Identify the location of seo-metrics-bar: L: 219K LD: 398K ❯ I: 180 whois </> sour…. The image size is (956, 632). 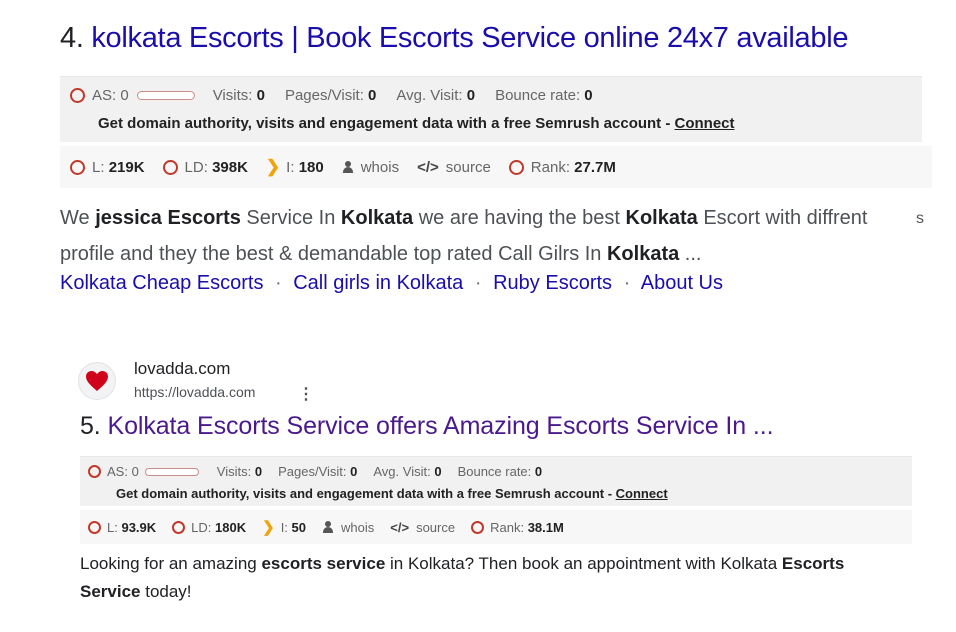
(496, 167).